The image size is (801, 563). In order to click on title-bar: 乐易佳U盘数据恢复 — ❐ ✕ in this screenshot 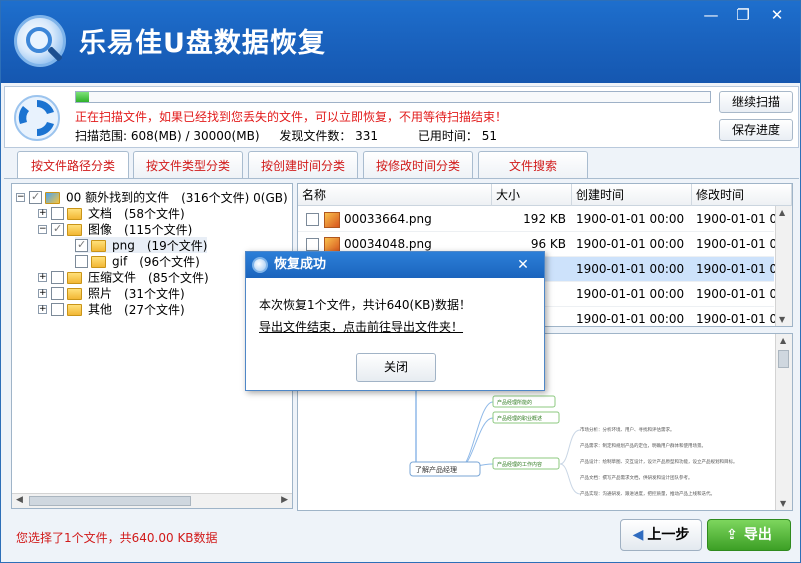, I will do `click(400, 42)`.